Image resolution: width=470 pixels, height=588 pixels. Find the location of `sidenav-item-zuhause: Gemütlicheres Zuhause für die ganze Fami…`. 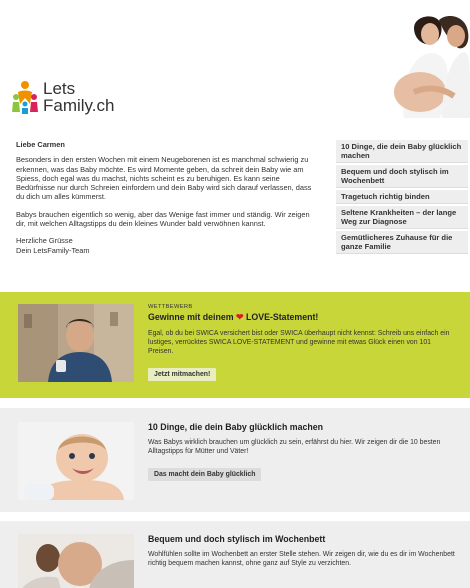

sidenav-item-zuhause: Gemütlicheres Zuhause für die ganze Fami… is located at coordinates (402, 242).